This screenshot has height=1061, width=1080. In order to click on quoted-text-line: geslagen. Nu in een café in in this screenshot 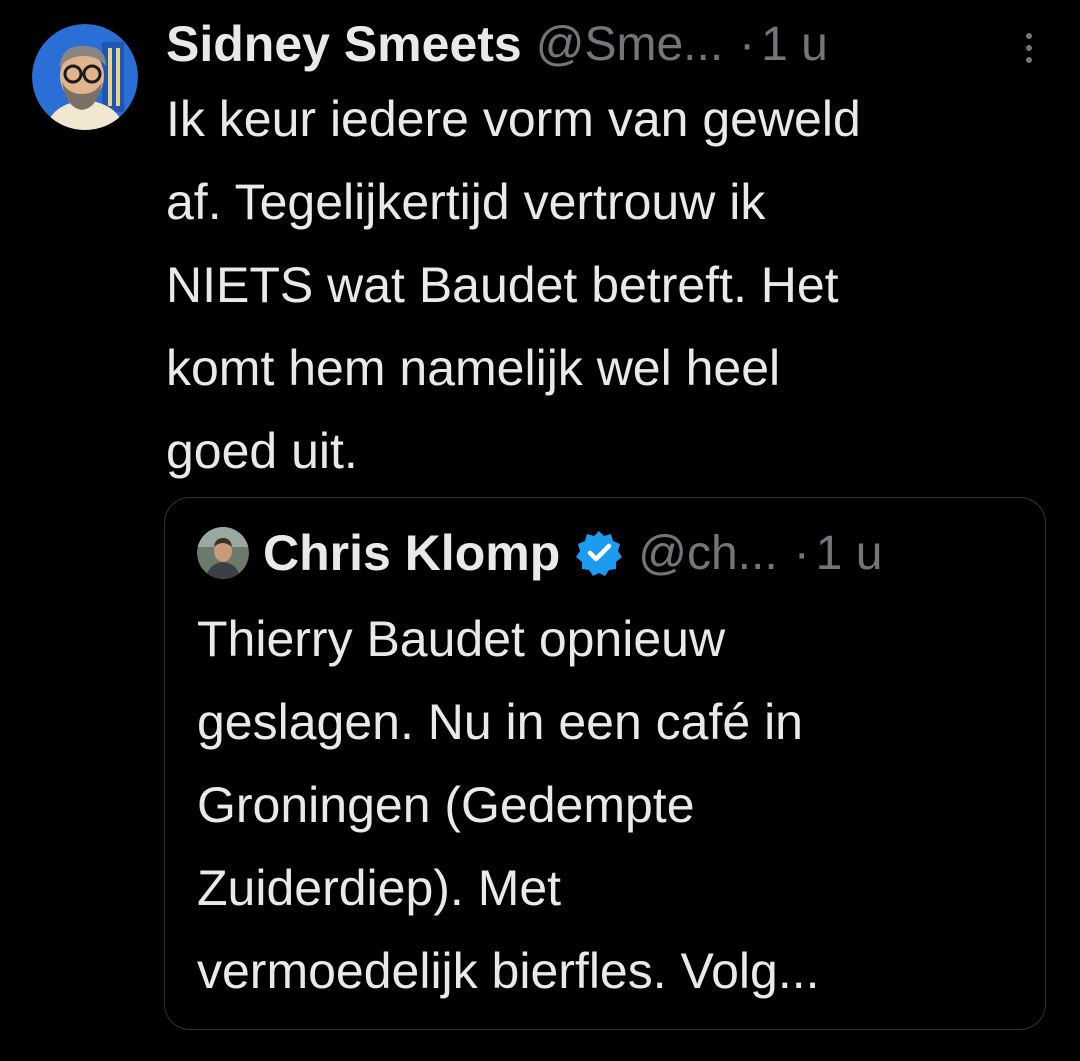, I will do `click(500, 722)`.